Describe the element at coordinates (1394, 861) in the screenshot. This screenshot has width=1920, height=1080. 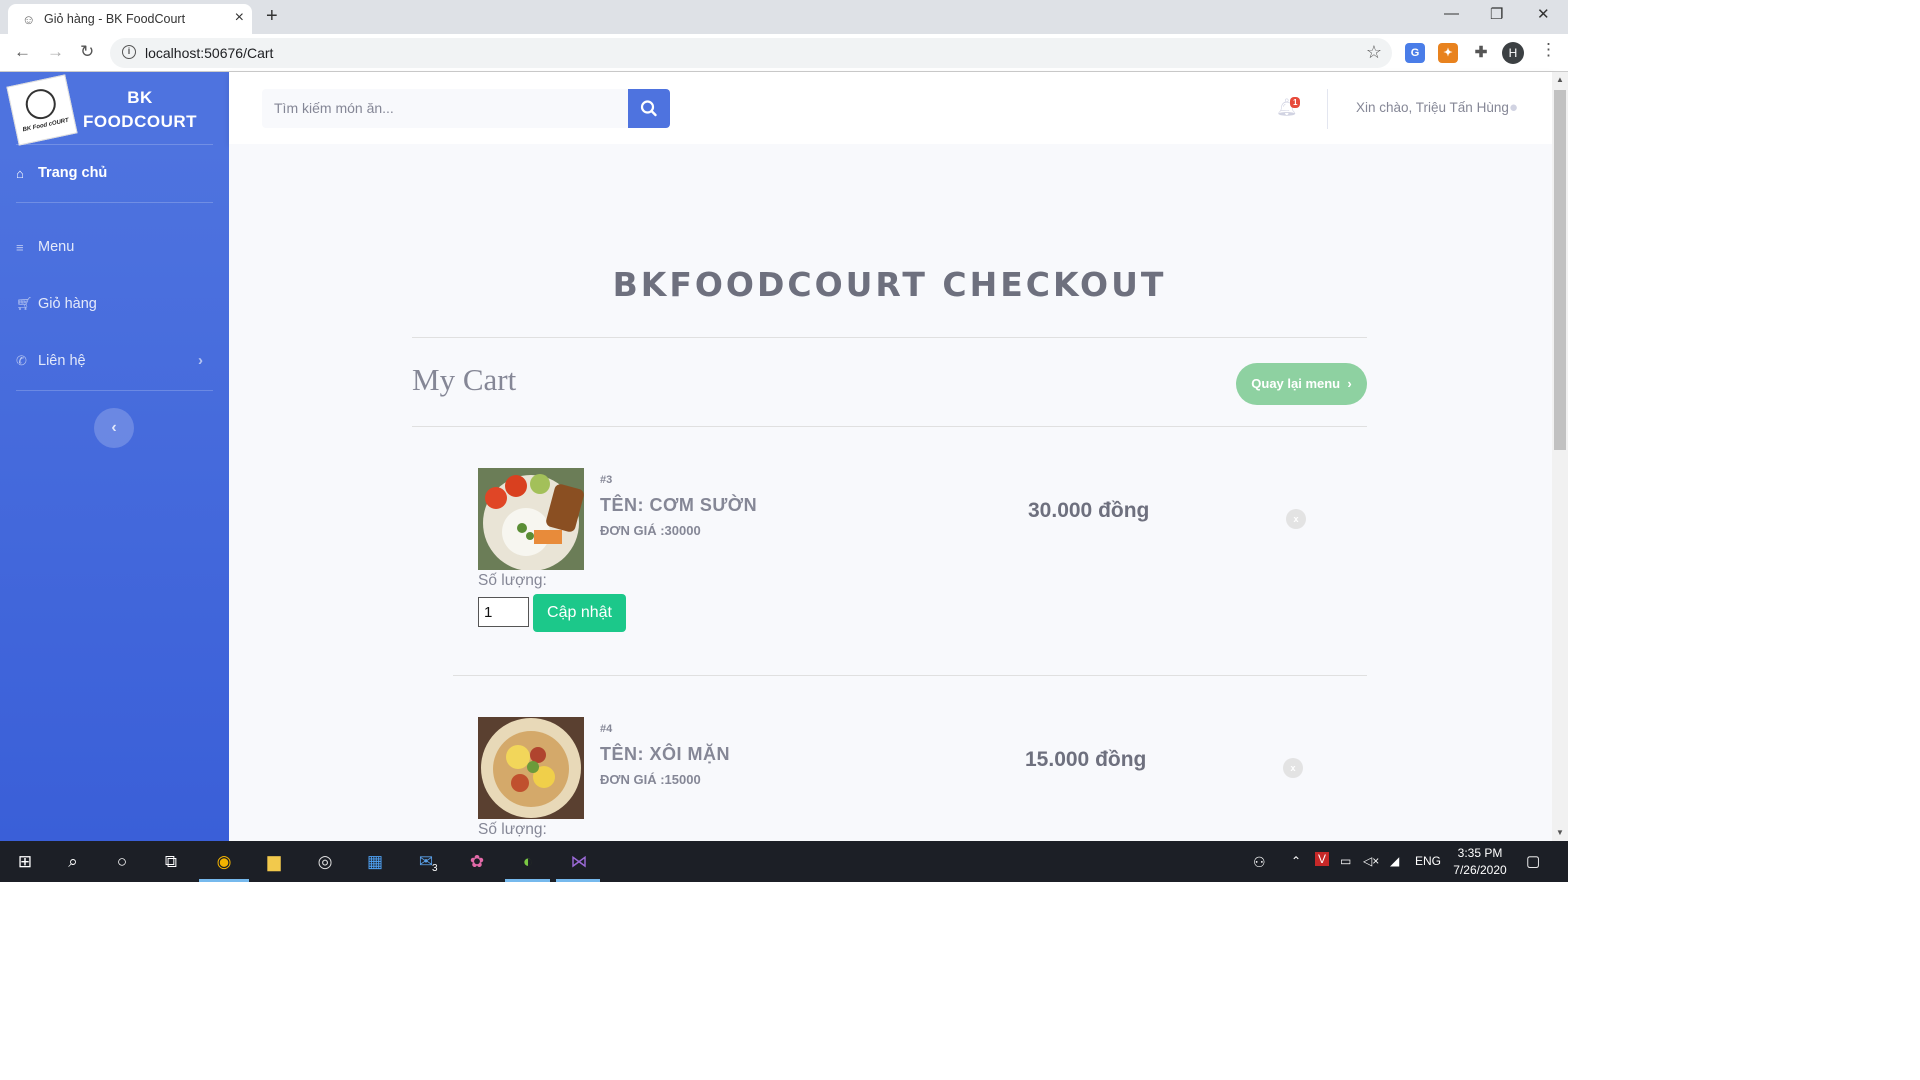
I see `wifi-icon: ◢` at that location.